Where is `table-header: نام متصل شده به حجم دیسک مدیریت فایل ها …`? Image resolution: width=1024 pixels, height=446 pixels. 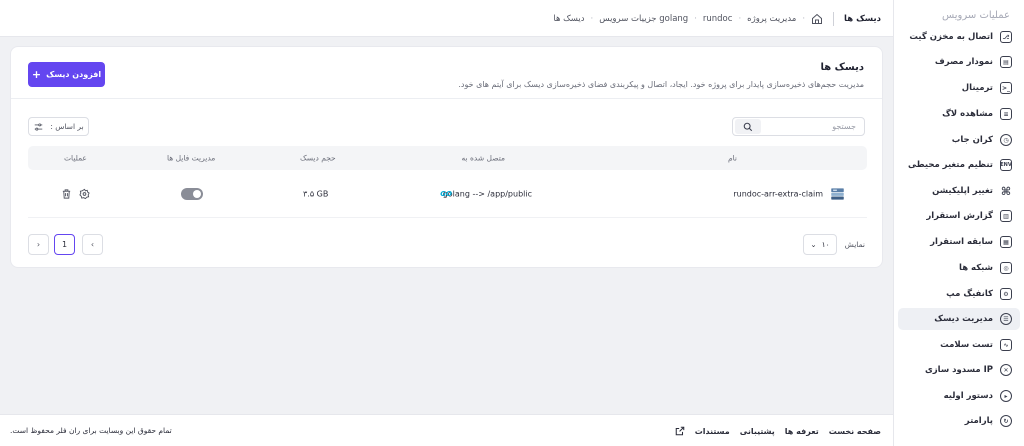 table-header: نام متصل شده به حجم دیسک مدیریت فایل ها … is located at coordinates (447, 158).